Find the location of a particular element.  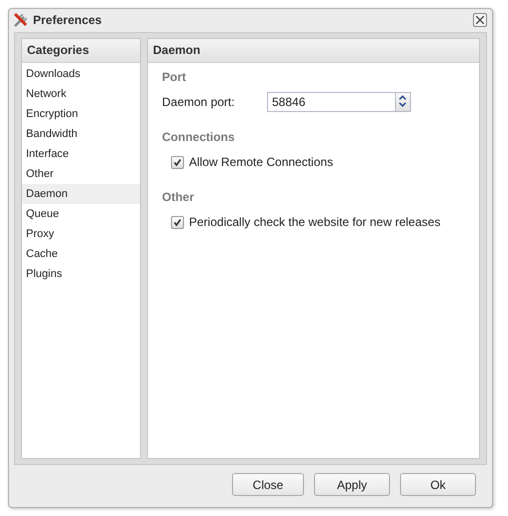

dialog-button: Apply is located at coordinates (352, 484).